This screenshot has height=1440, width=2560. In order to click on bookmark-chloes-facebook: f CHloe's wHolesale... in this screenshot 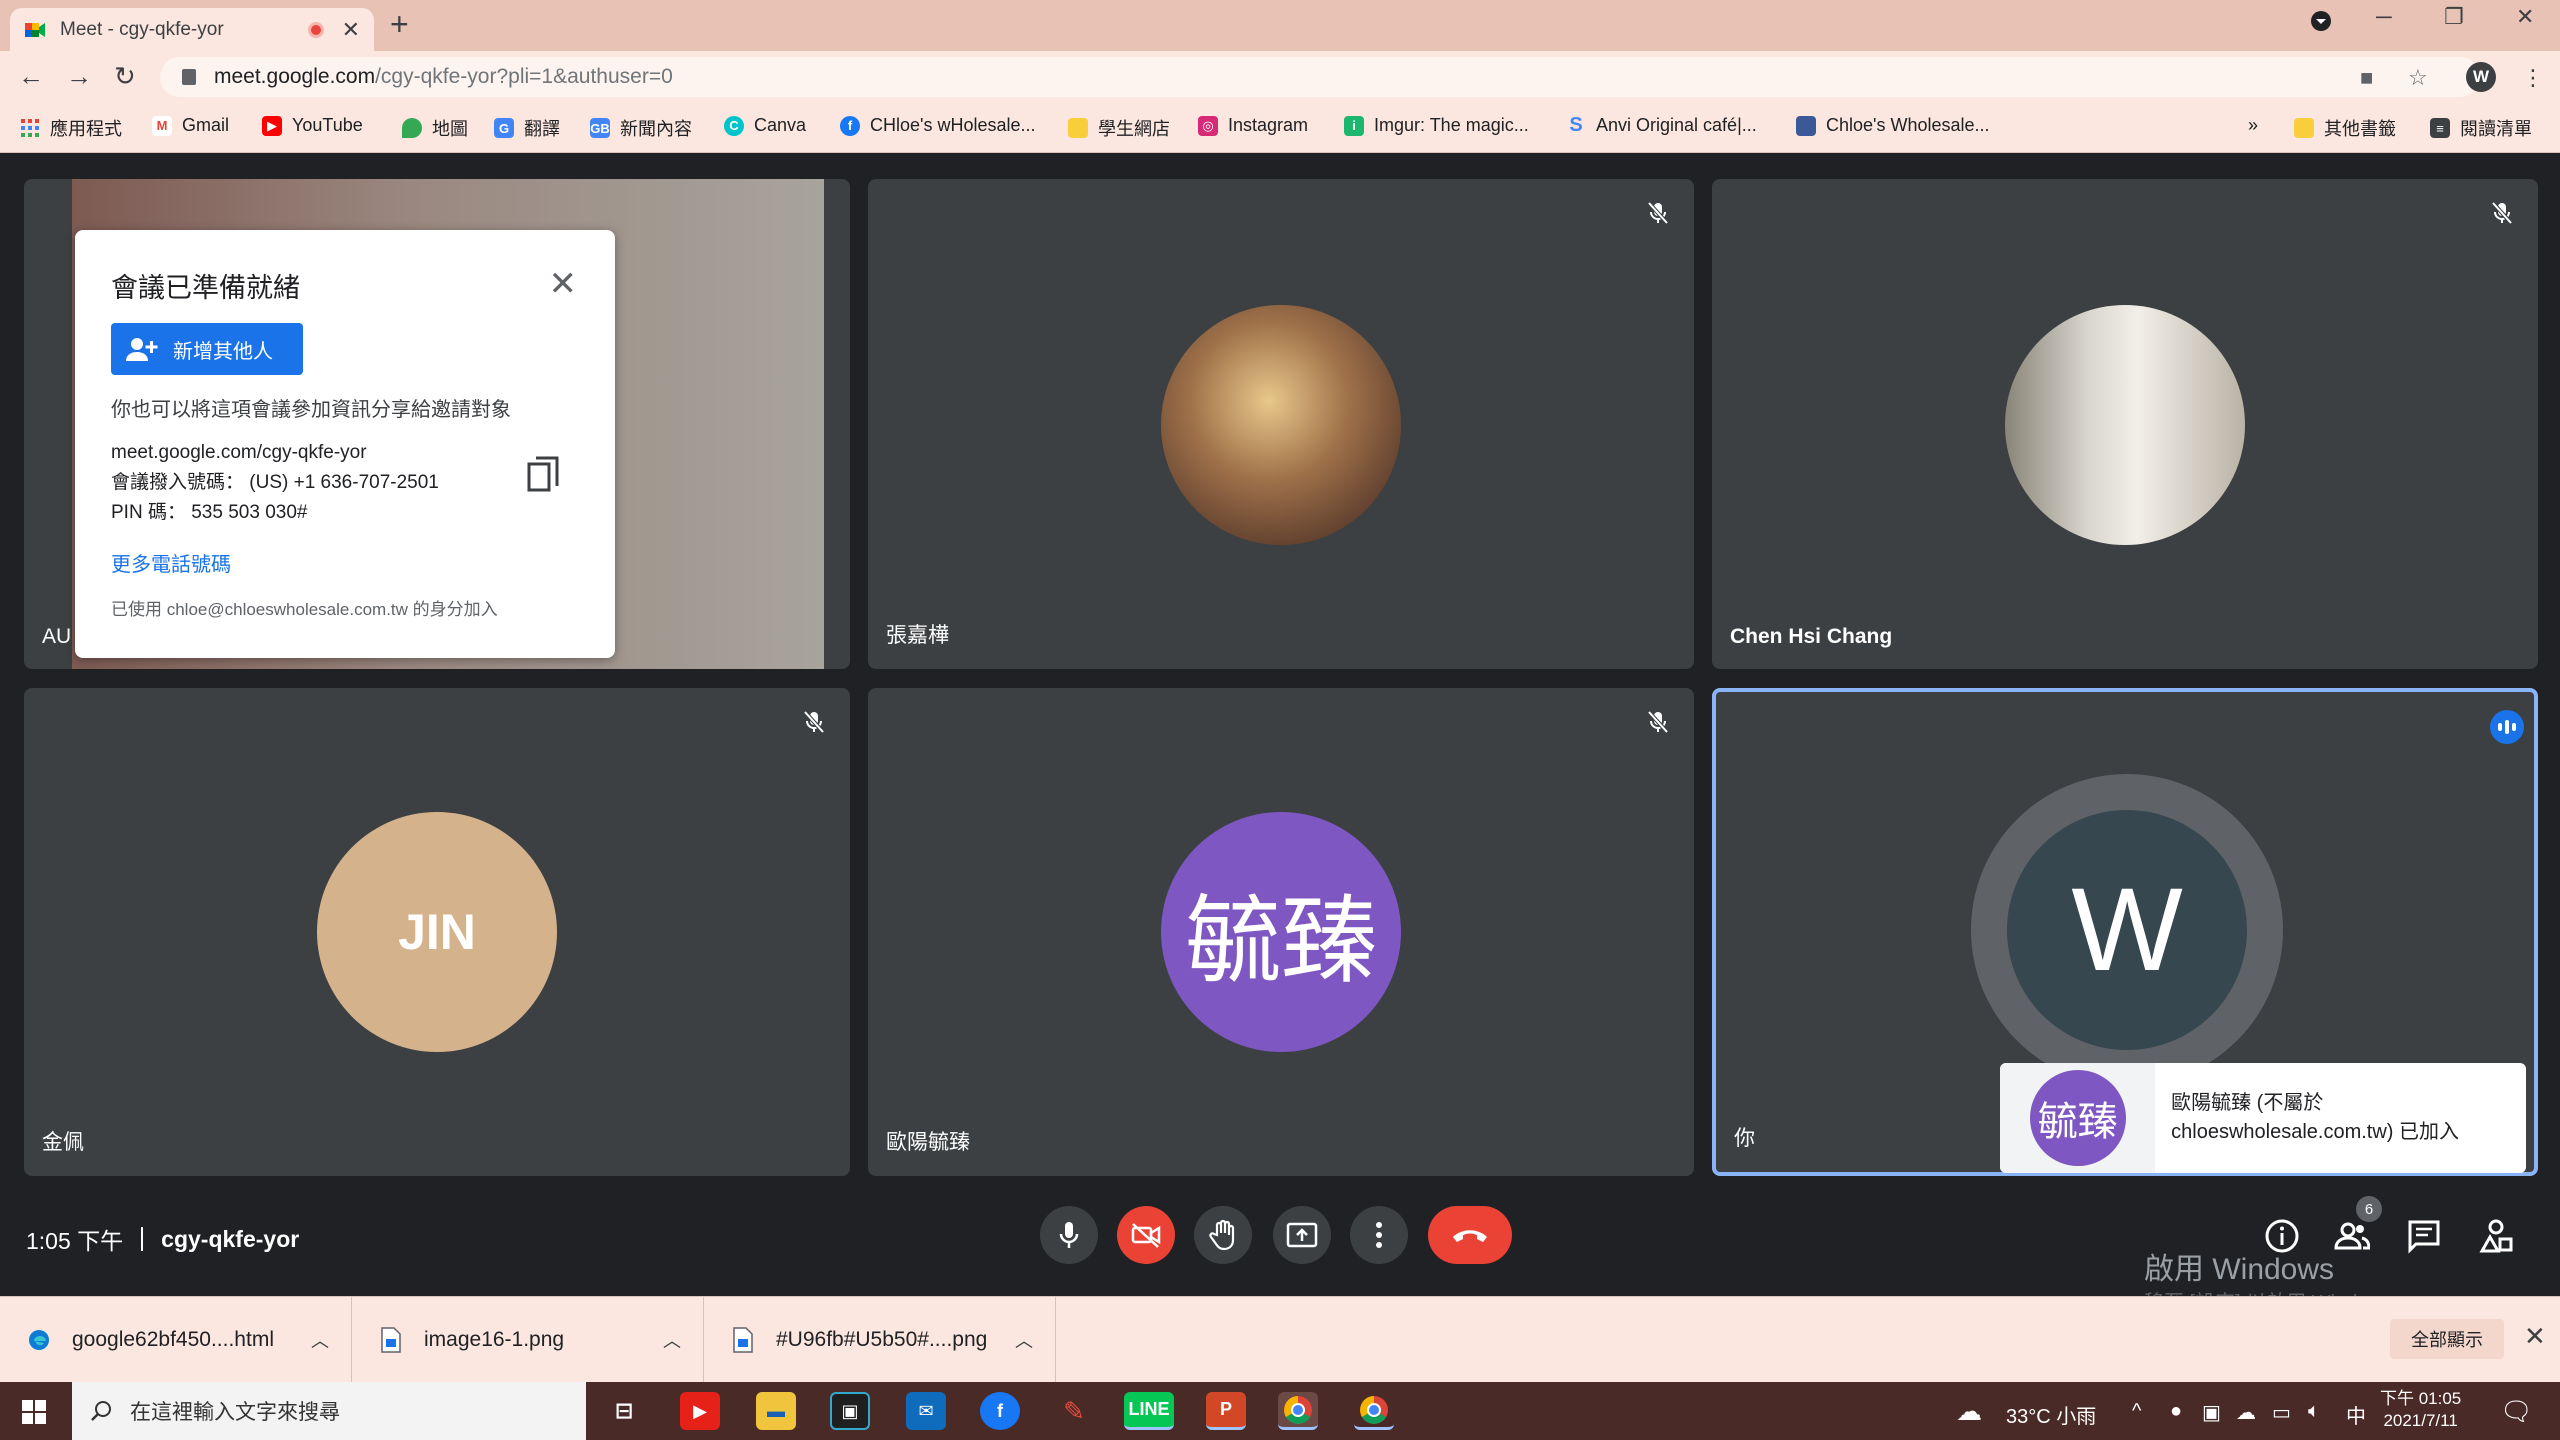, I will do `click(938, 125)`.